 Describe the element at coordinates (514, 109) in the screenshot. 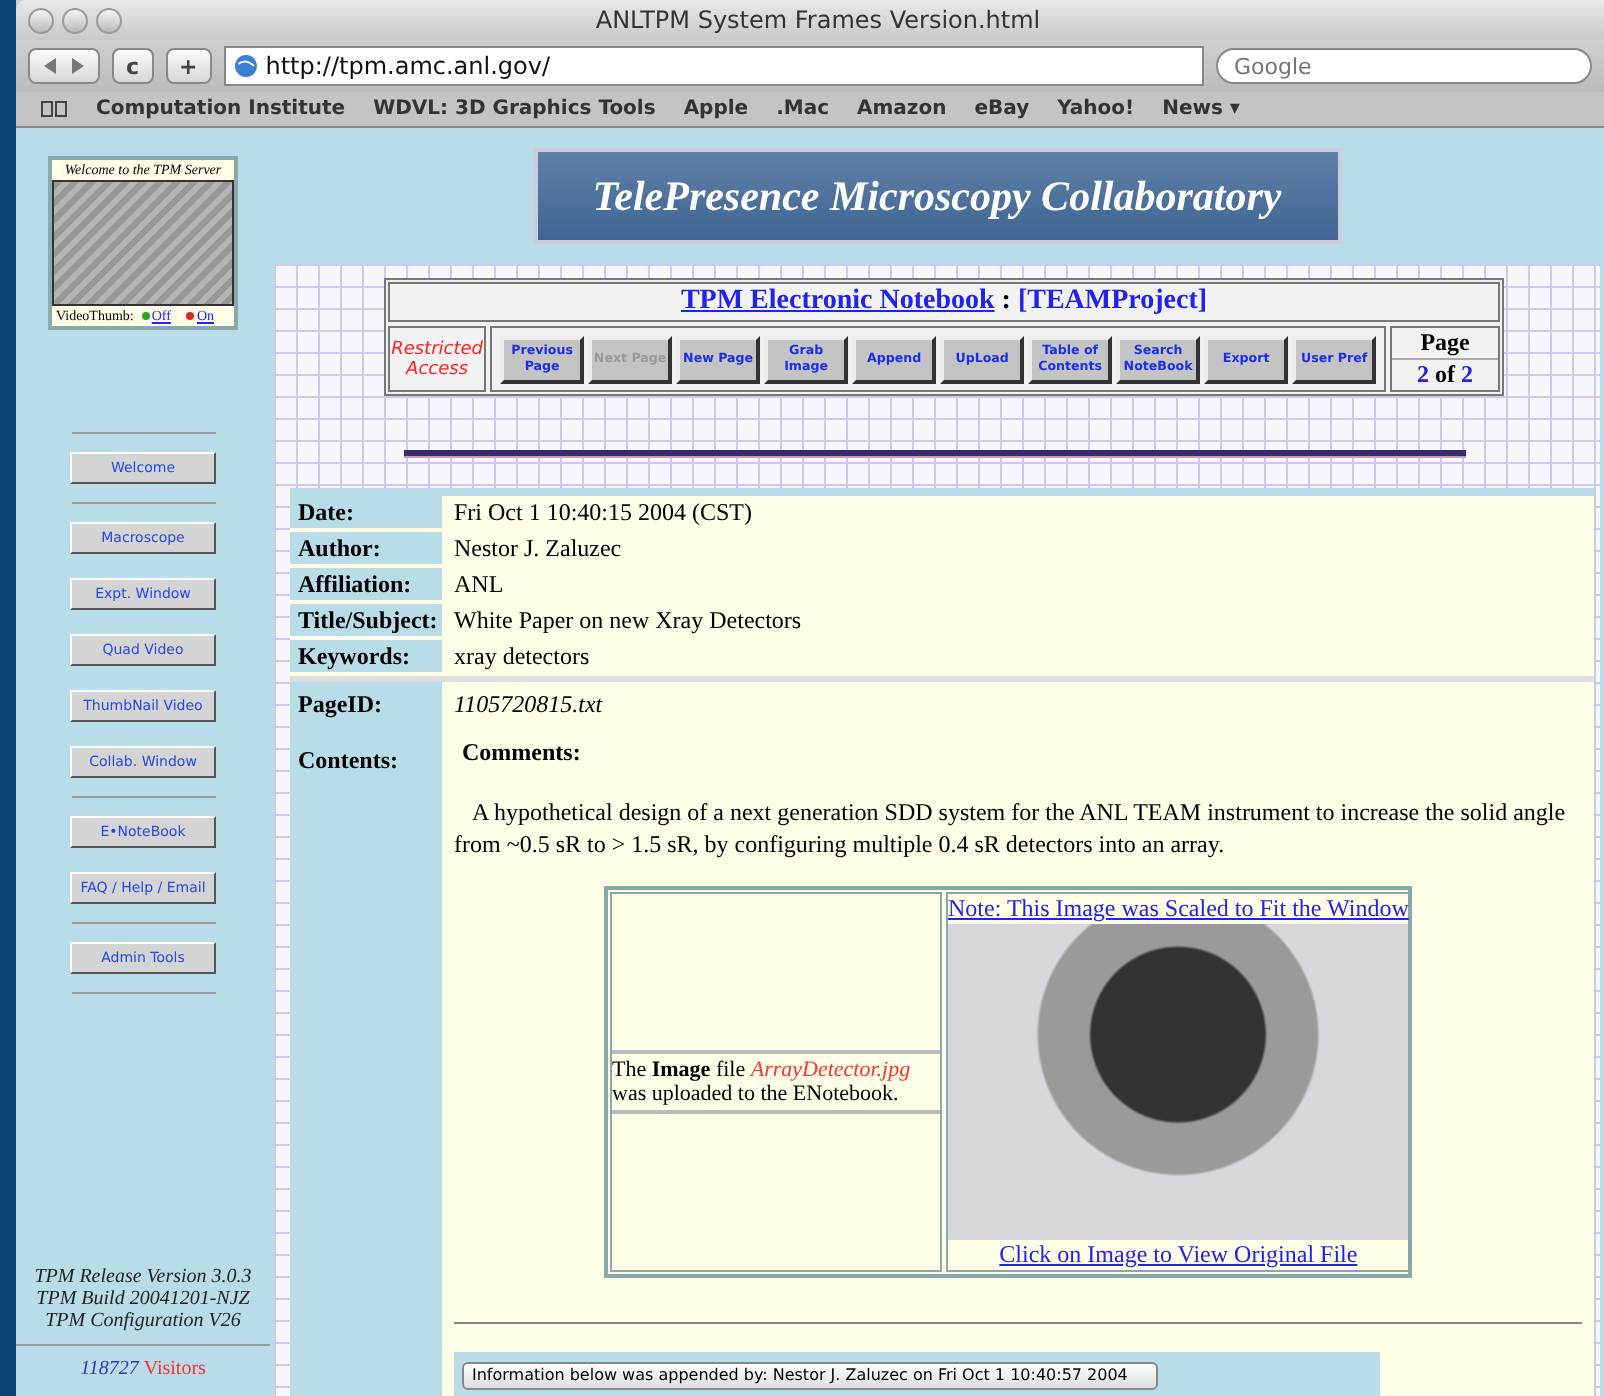

I see `bookmark-link: WDVL: 3D Graphics Tools` at that location.